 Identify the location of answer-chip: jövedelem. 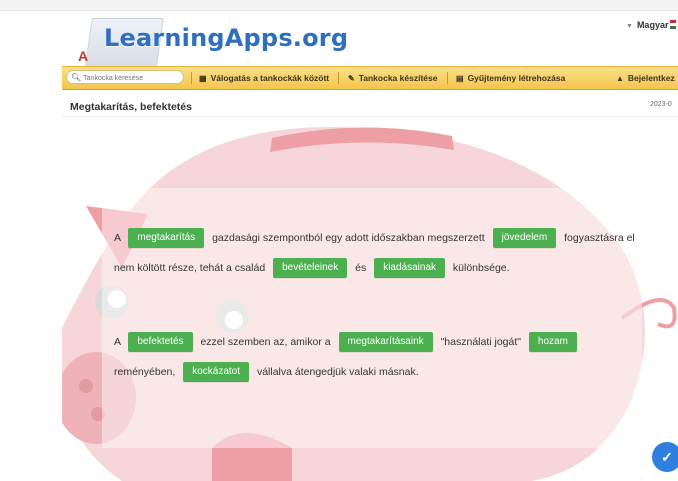
(524, 238).